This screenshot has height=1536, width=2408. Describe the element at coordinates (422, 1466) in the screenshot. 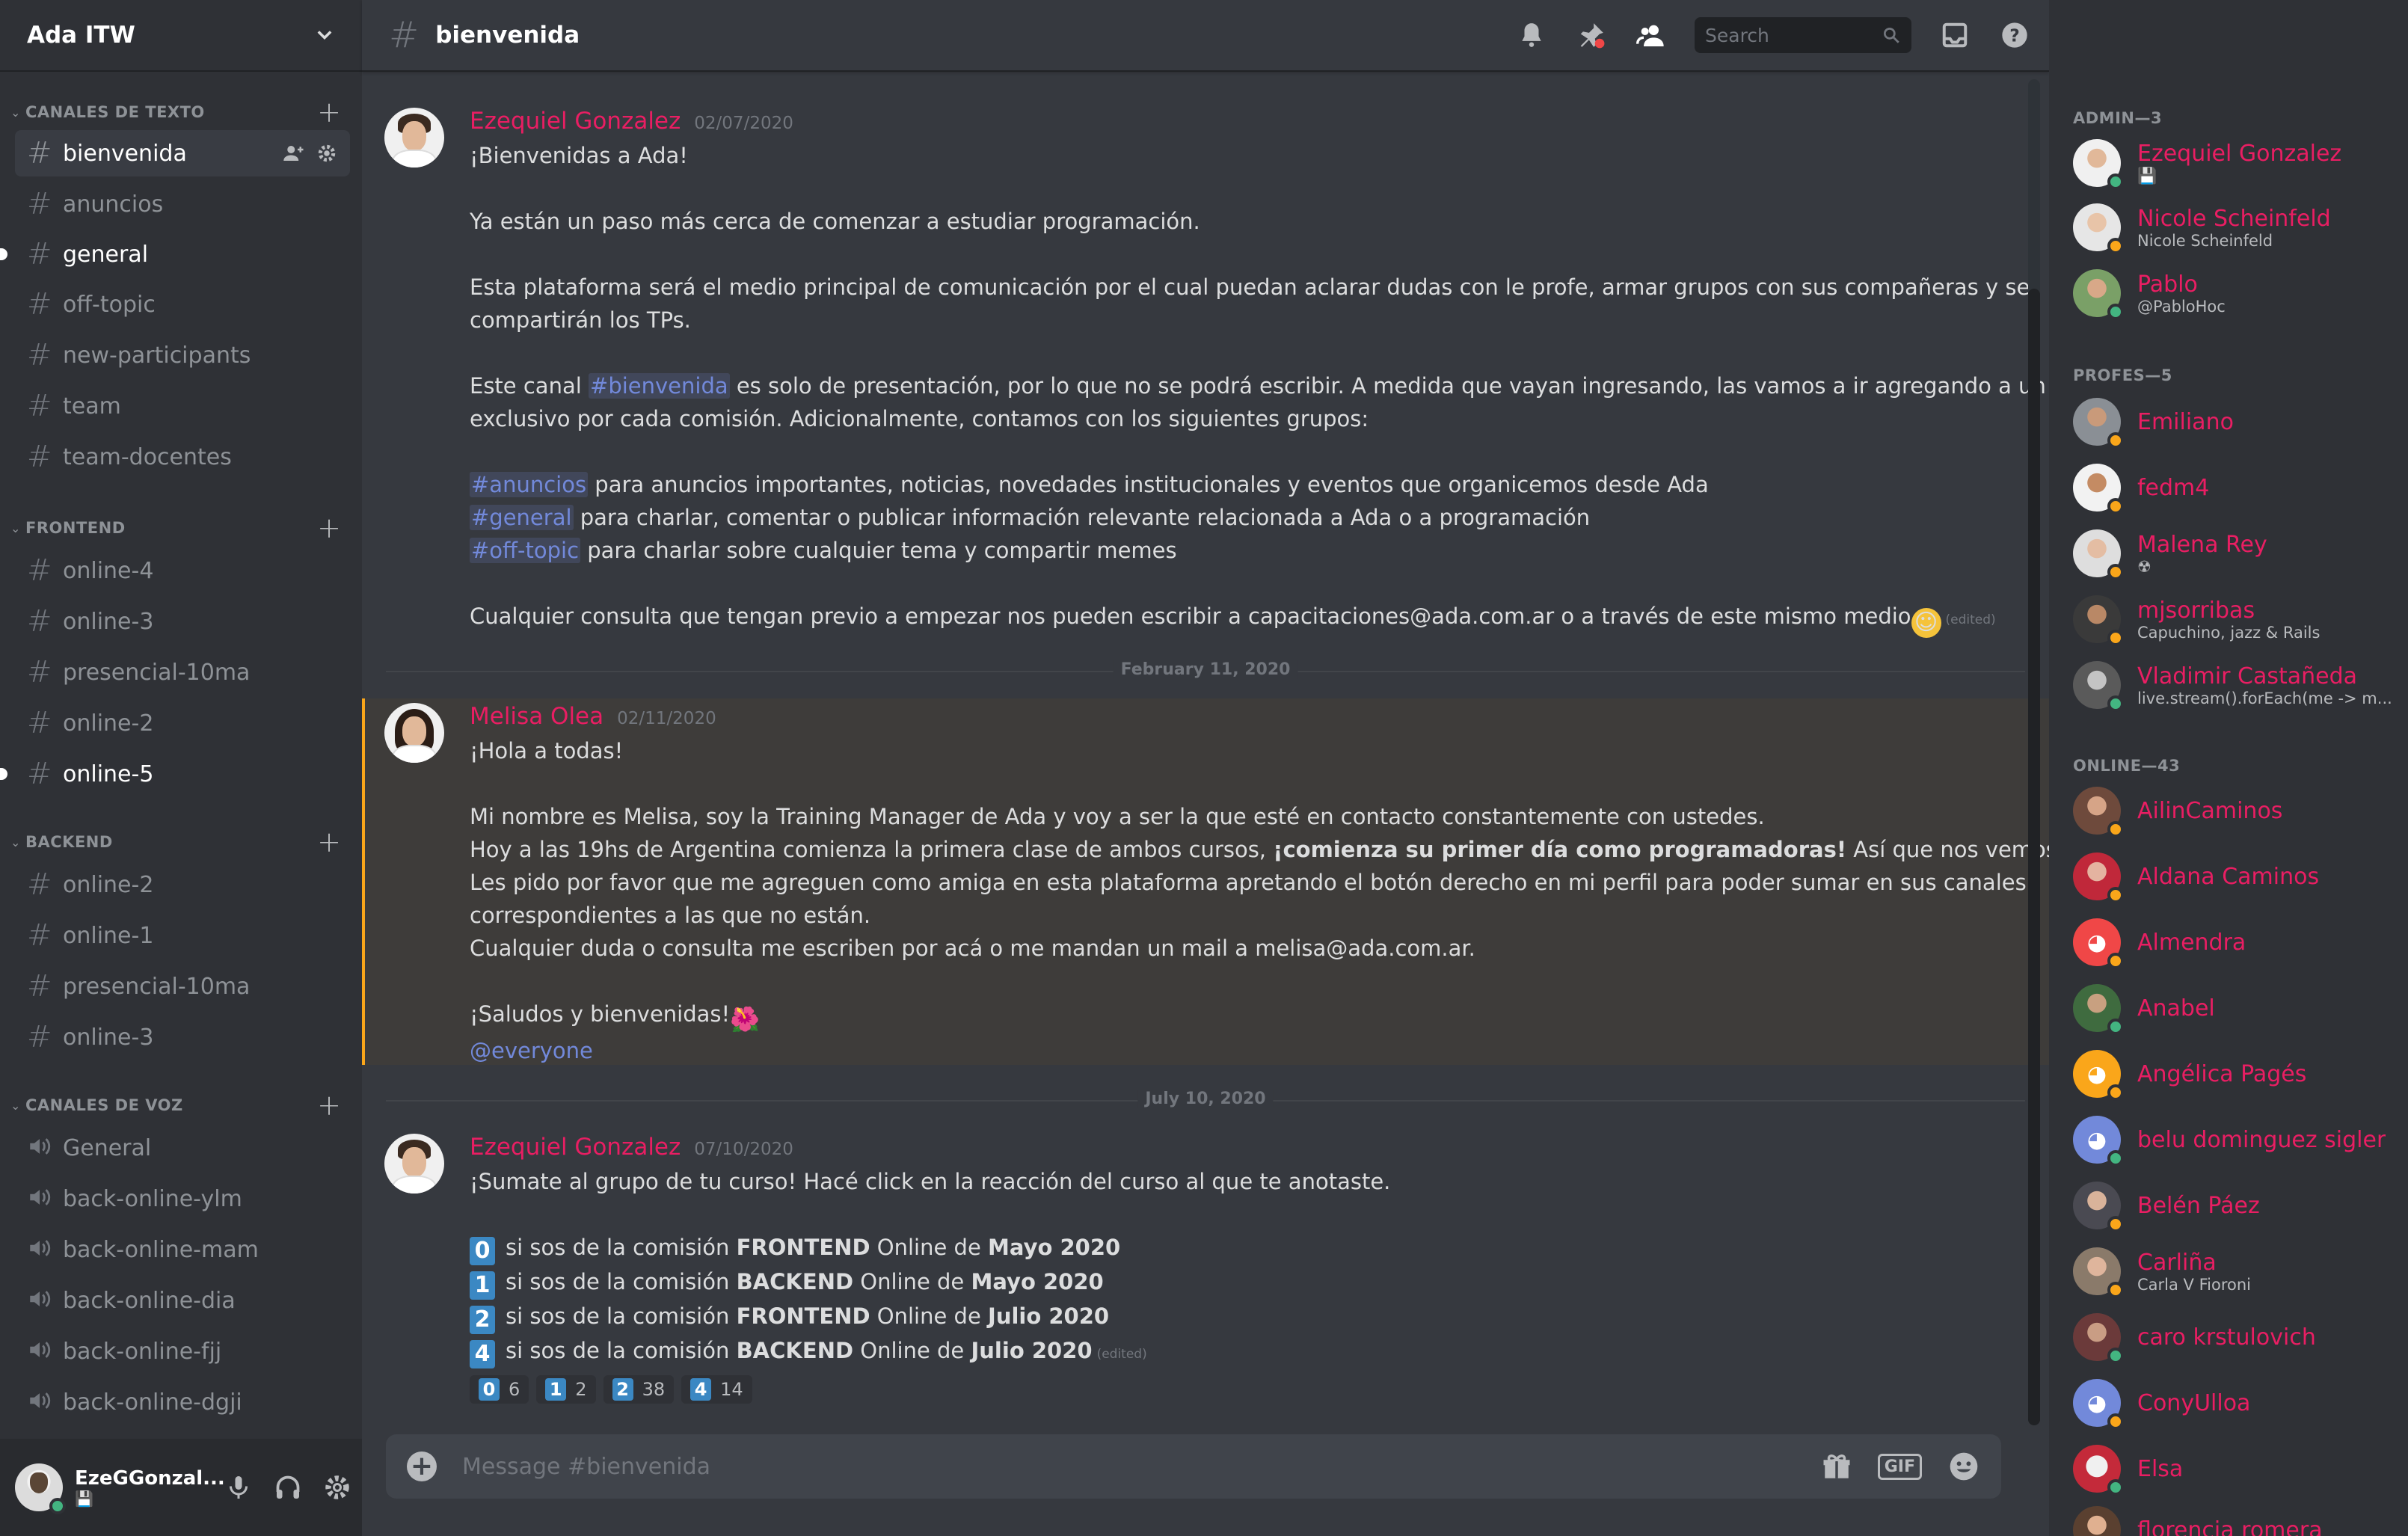

I see `upload-plus-icon: +` at that location.